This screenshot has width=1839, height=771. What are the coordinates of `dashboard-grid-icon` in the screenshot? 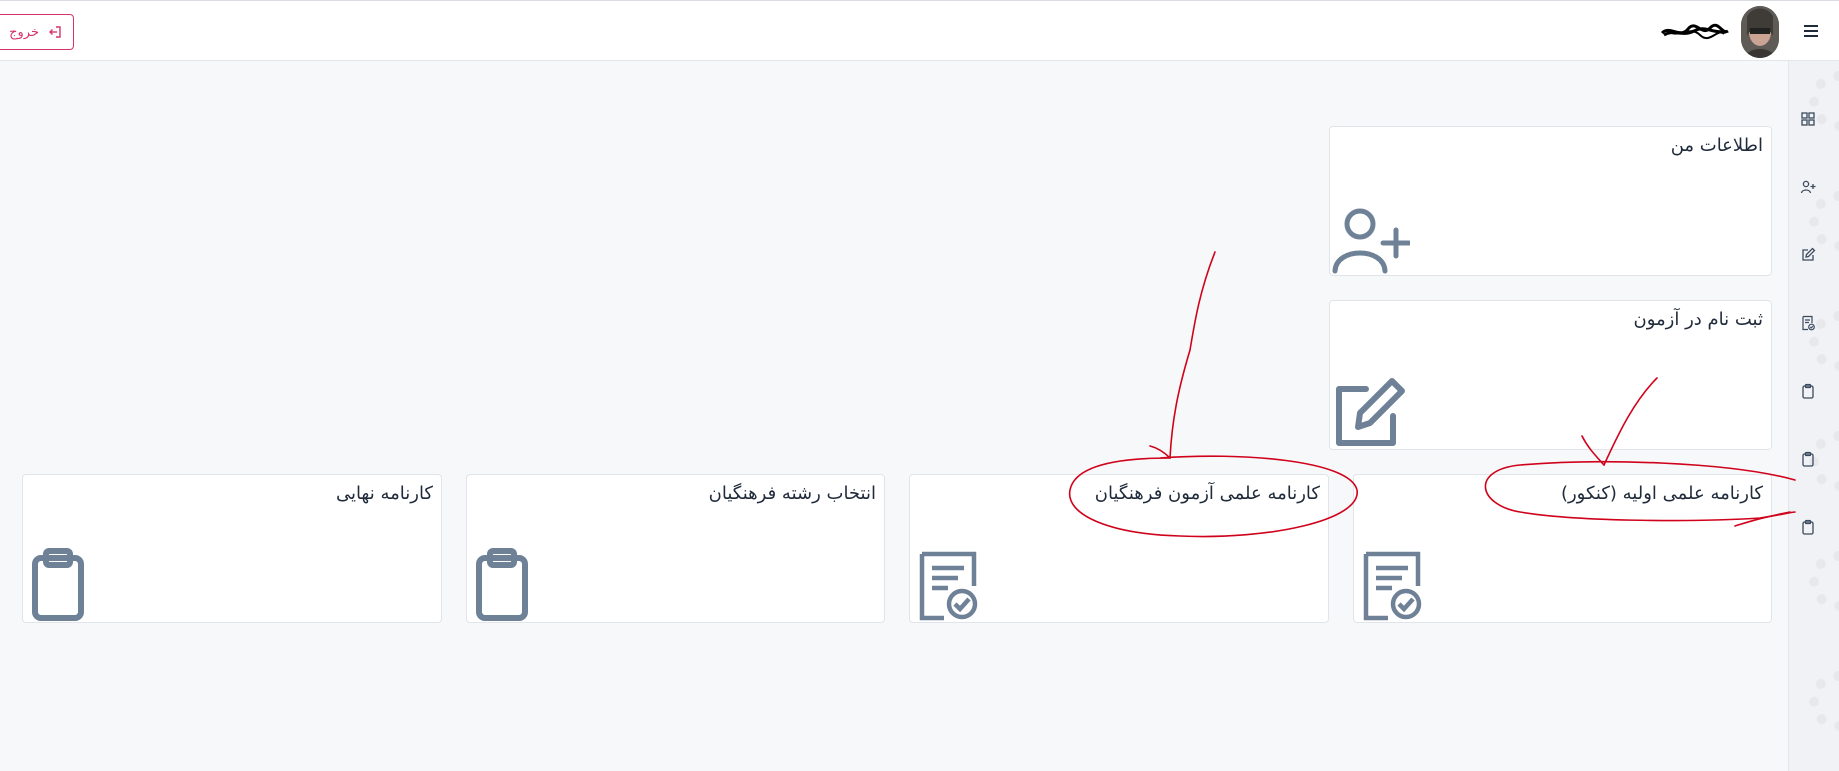 It's located at (1808, 119).